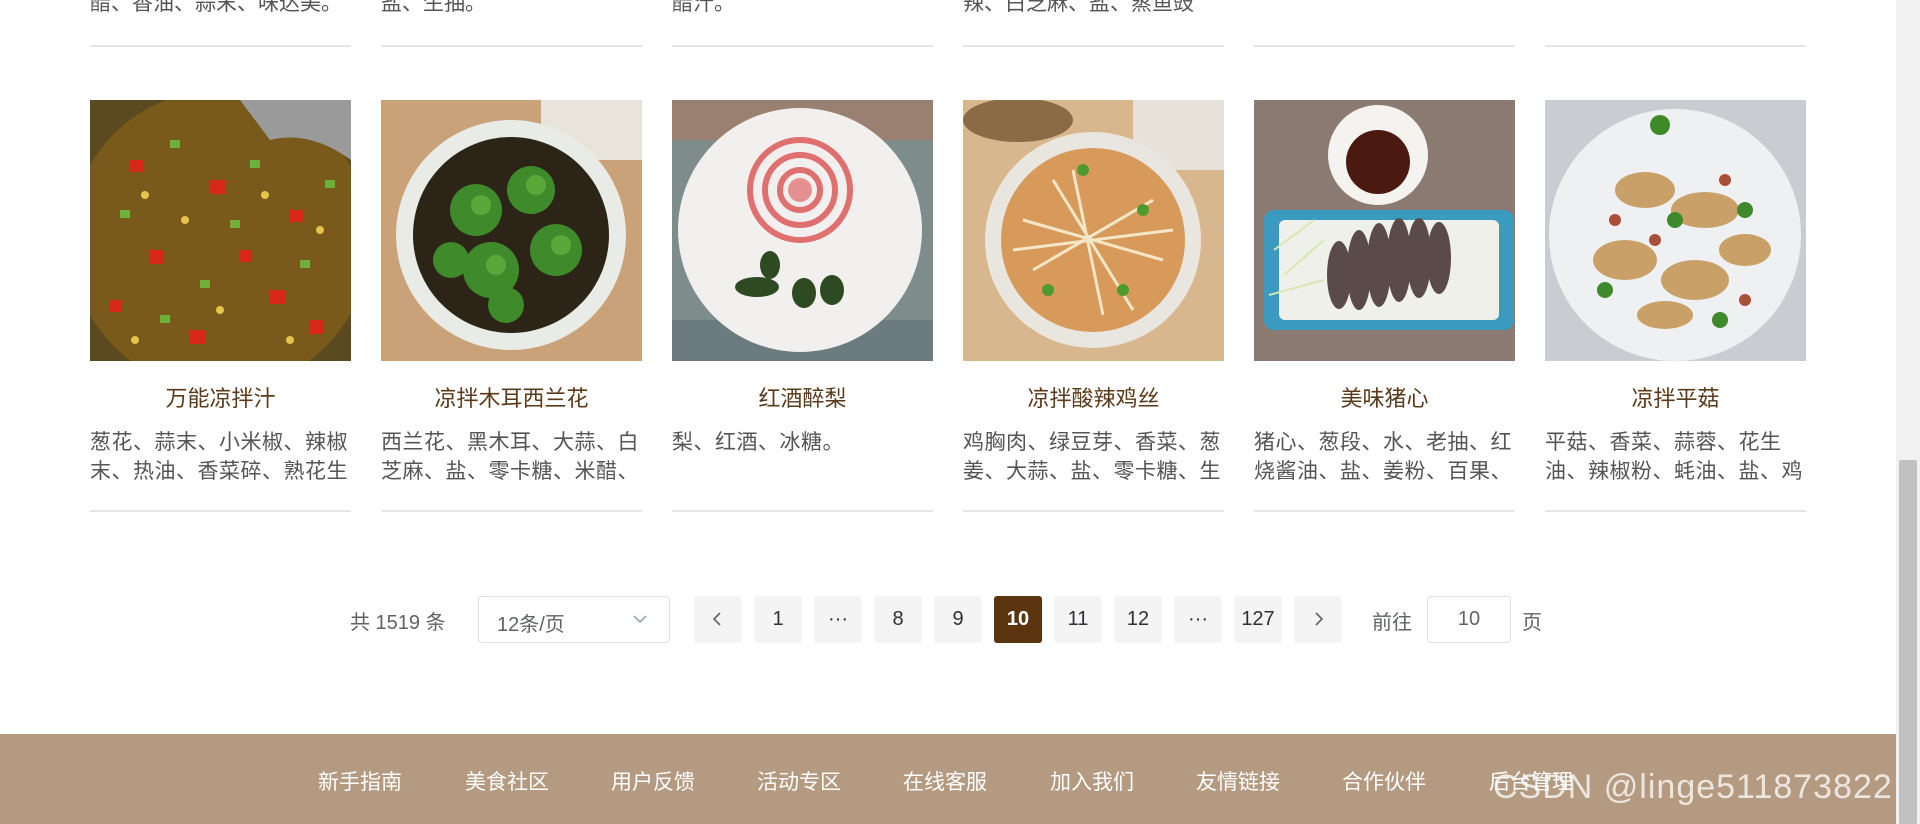 The width and height of the screenshot is (1920, 824). Describe the element at coordinates (1384, 781) in the screenshot. I see `footer-link-partners: 合作伙伴` at that location.